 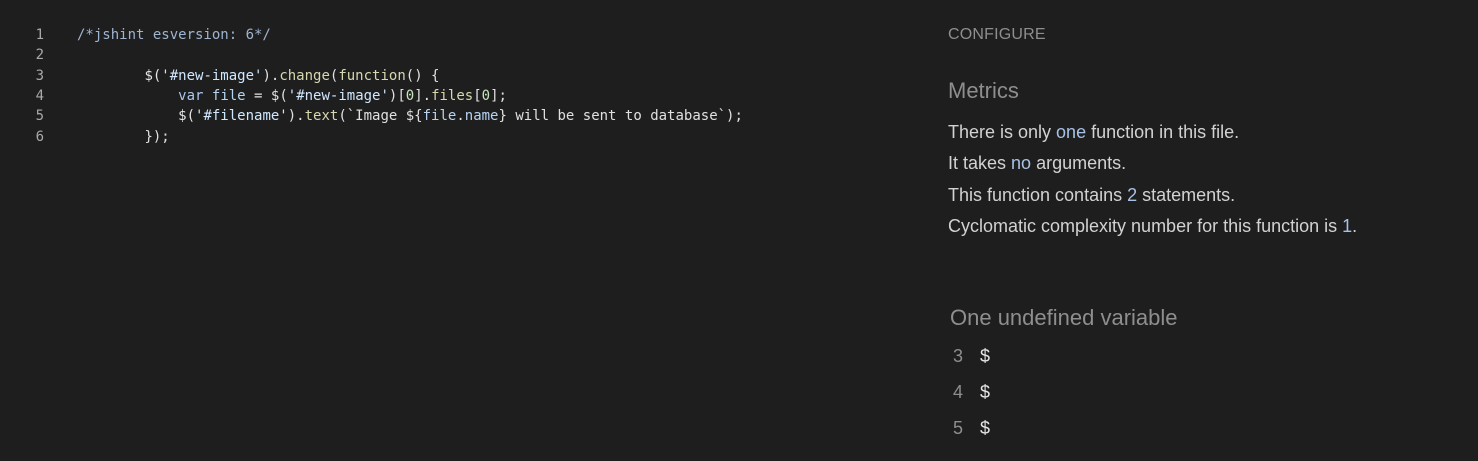 What do you see at coordinates (157, 136) in the screenshot?
I see `code-token: });` at bounding box center [157, 136].